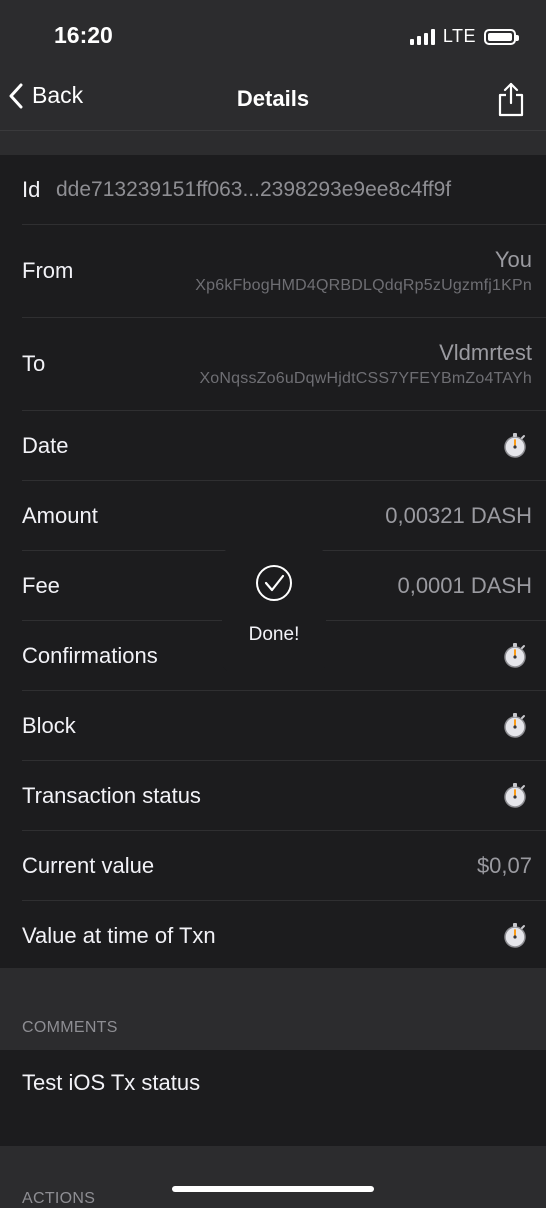 The image size is (546, 1208). Describe the element at coordinates (49, 725) in the screenshot. I see `block-label: Block` at that location.